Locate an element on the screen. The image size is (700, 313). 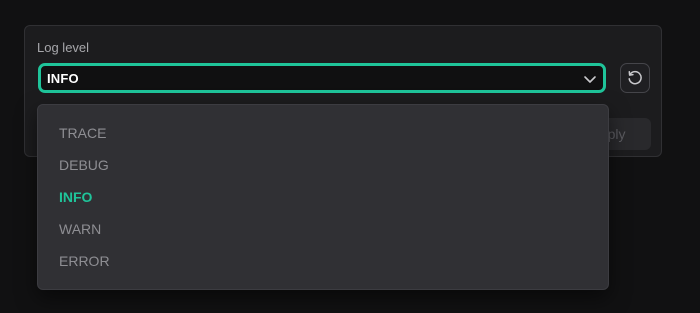
option-error: ERROR is located at coordinates (323, 261).